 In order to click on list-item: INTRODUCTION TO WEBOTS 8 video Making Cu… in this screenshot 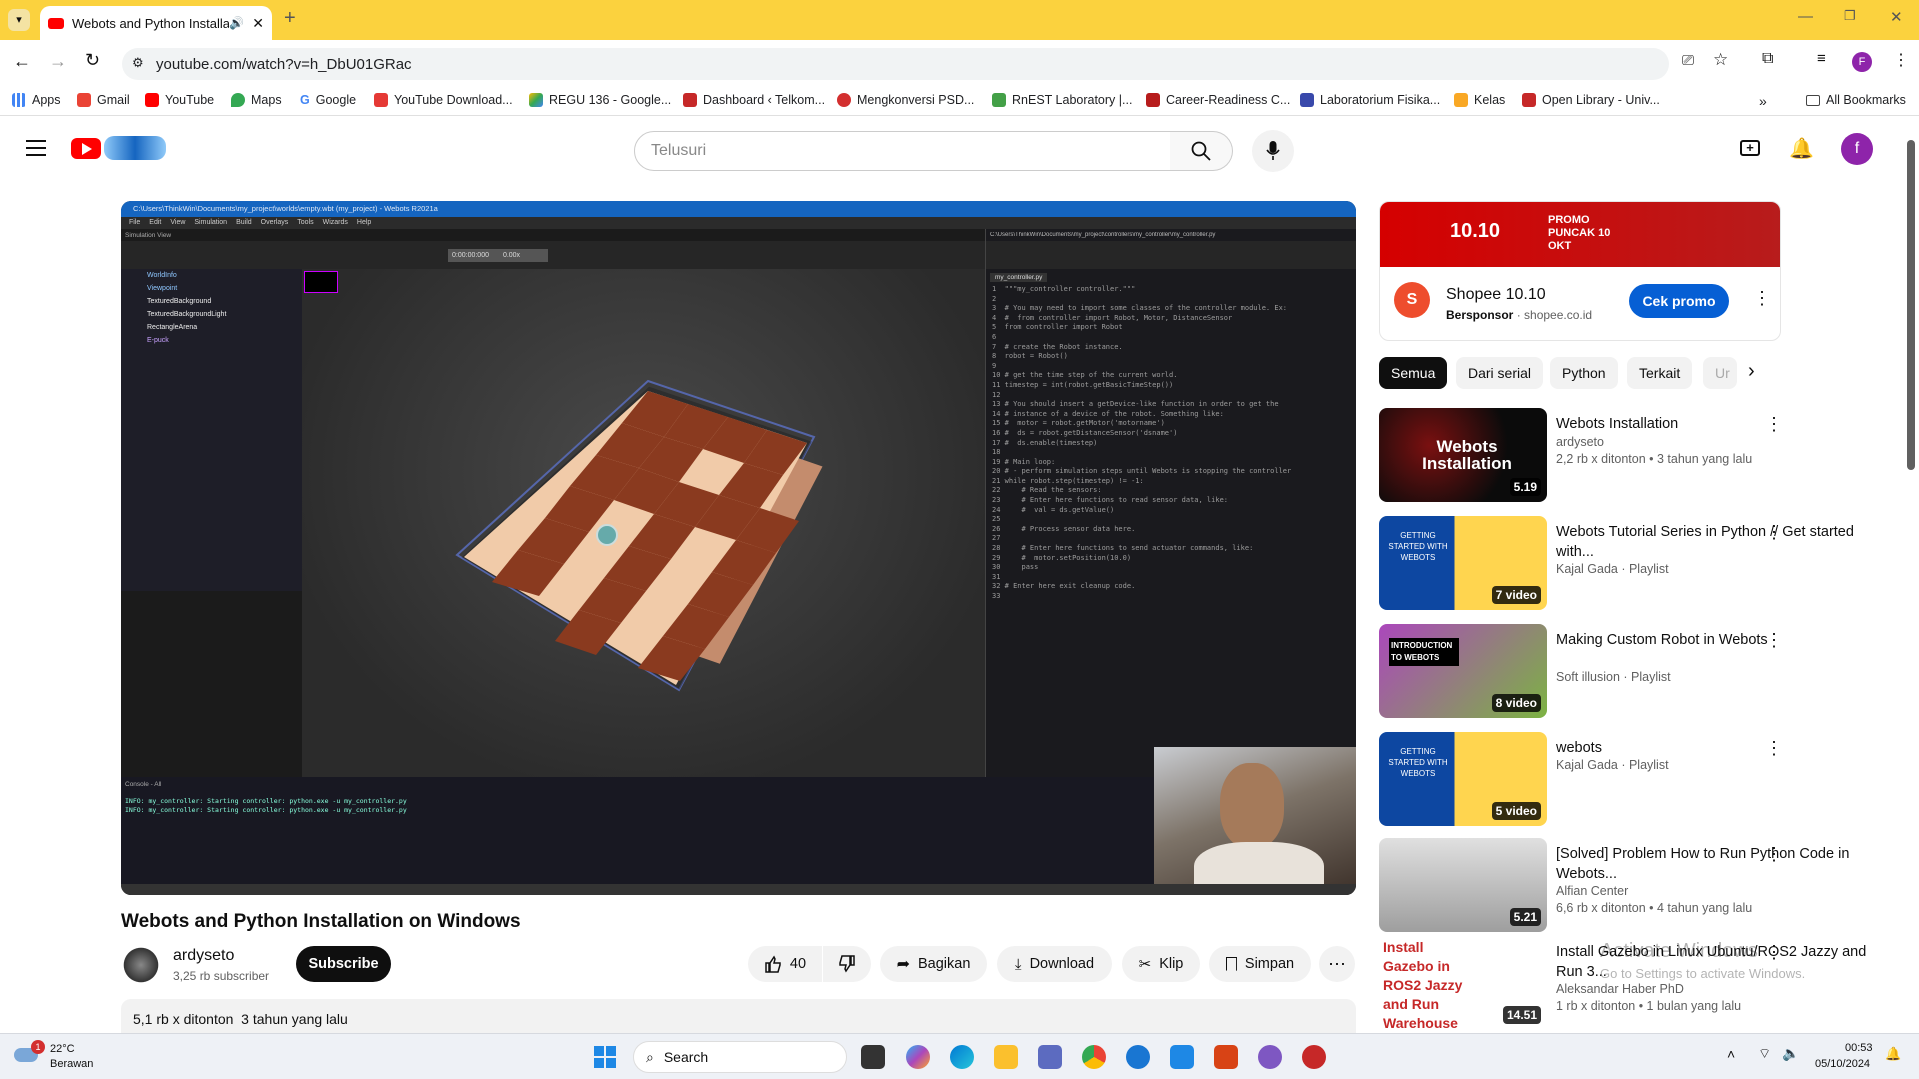, I will do `click(1644, 674)`.